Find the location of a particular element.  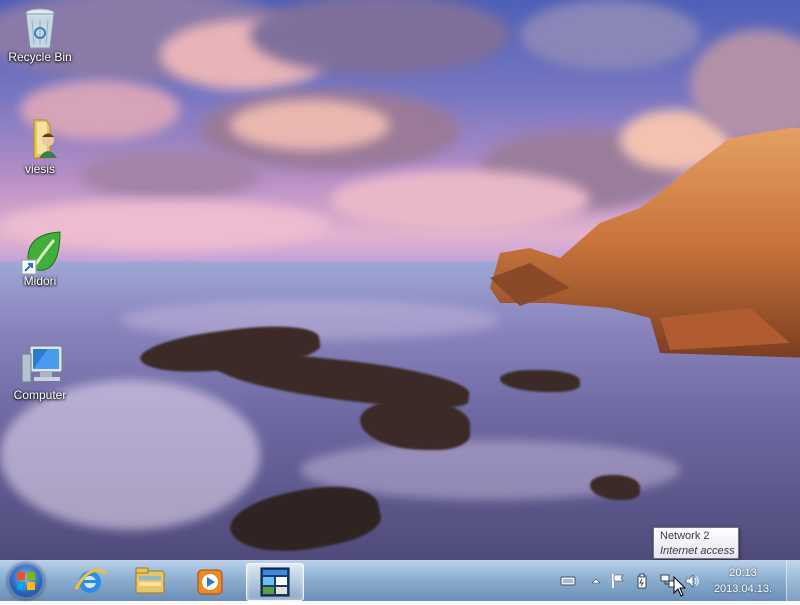

midori-browser-icon is located at coordinates (40, 252).